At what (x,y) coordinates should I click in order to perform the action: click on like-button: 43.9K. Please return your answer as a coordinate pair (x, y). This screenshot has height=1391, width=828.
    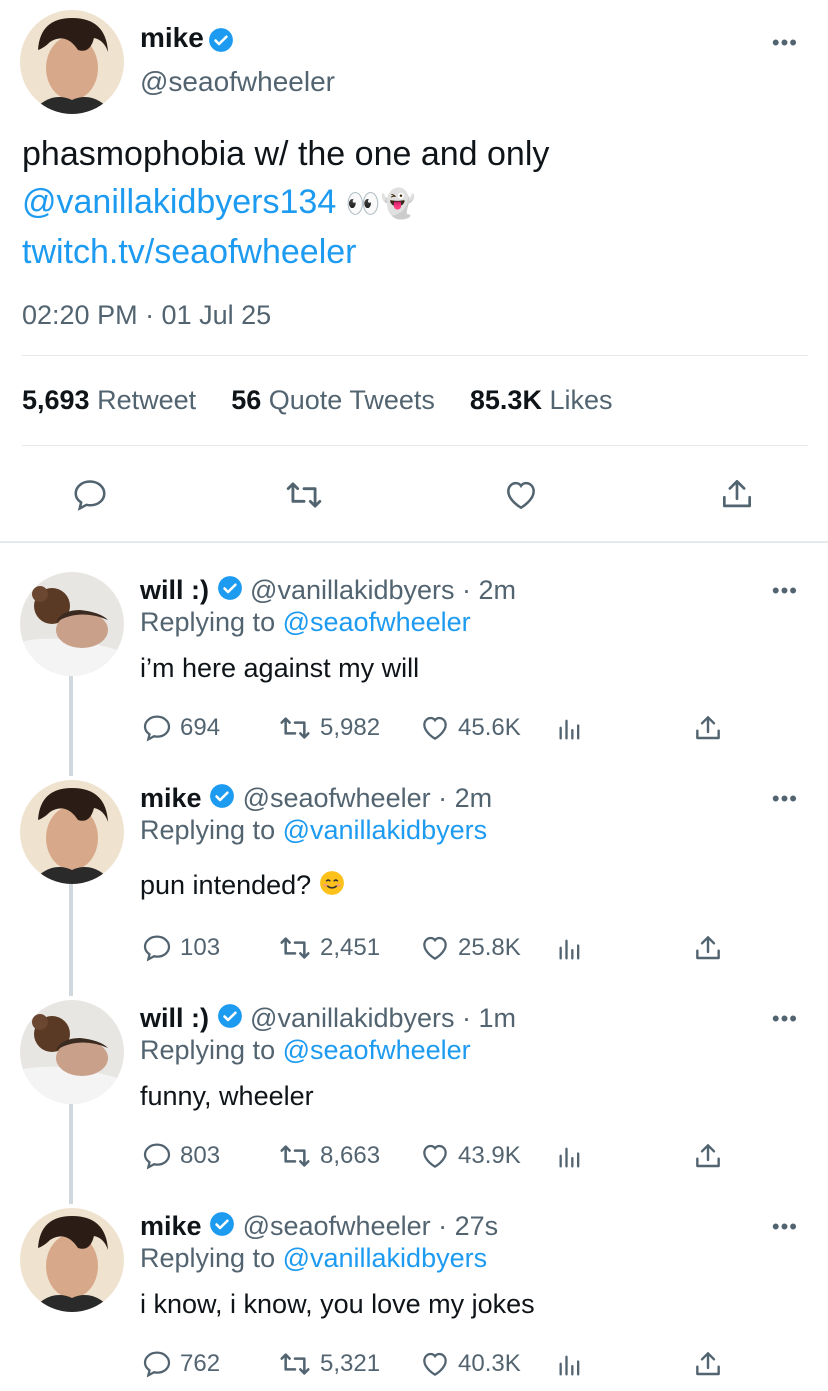
    Looking at the image, I should click on (469, 1156).